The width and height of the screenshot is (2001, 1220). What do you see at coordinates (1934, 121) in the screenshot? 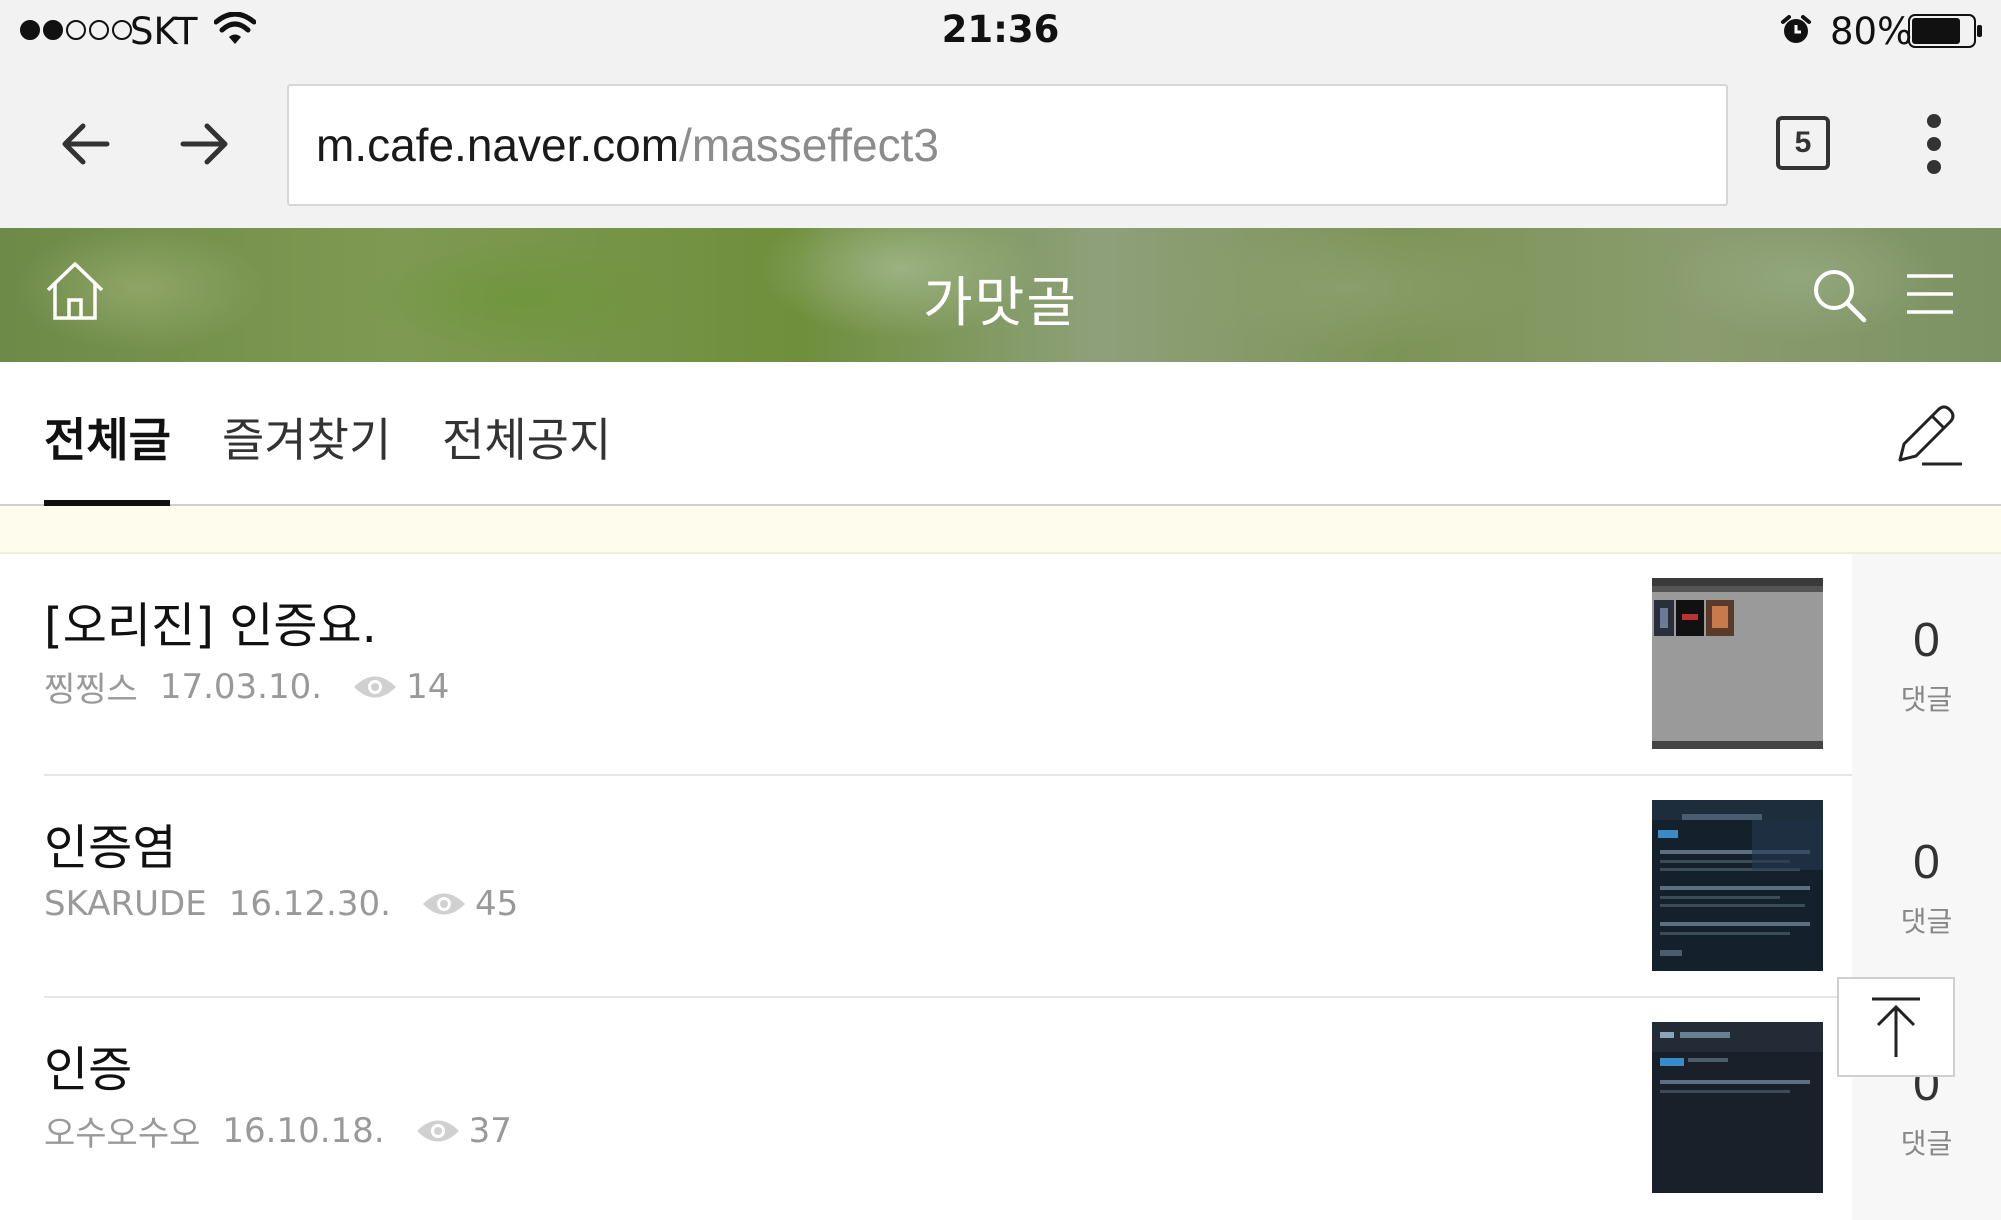
I see `more-vert-icon` at bounding box center [1934, 121].